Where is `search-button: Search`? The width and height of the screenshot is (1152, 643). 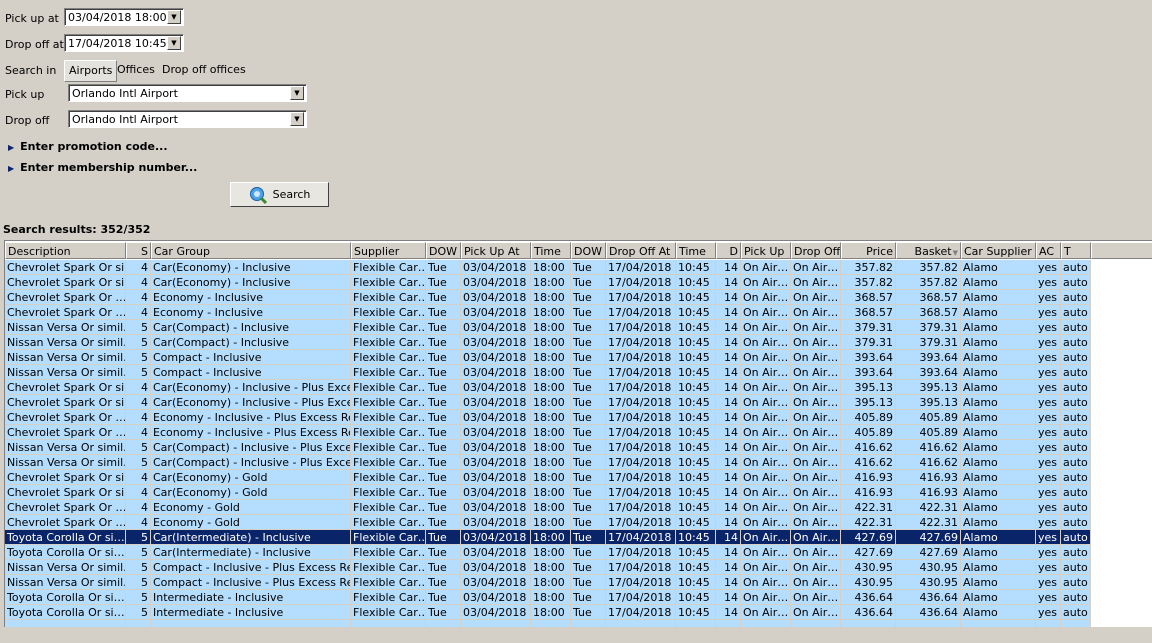 search-button: Search is located at coordinates (279, 194).